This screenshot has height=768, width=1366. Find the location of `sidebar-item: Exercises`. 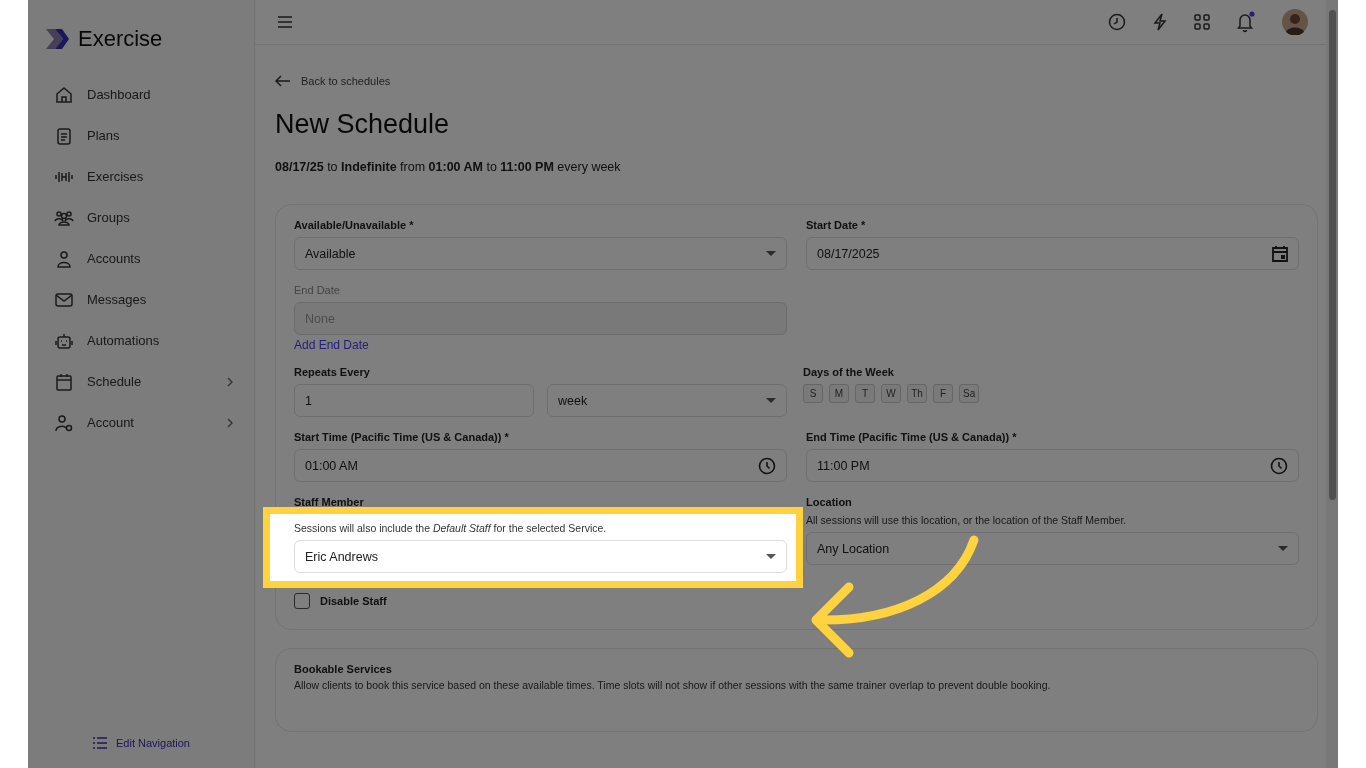

sidebar-item: Exercises is located at coordinates (149, 176).